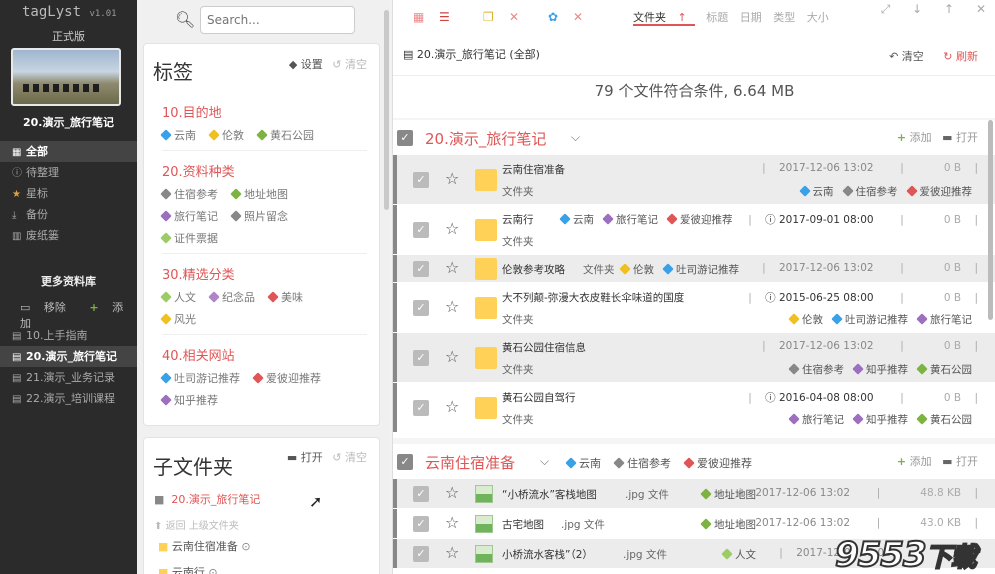 This screenshot has height=574, width=995. What do you see at coordinates (188, 569) in the screenshot?
I see `subfolder-item: ■ 云南行 ⊙` at bounding box center [188, 569].